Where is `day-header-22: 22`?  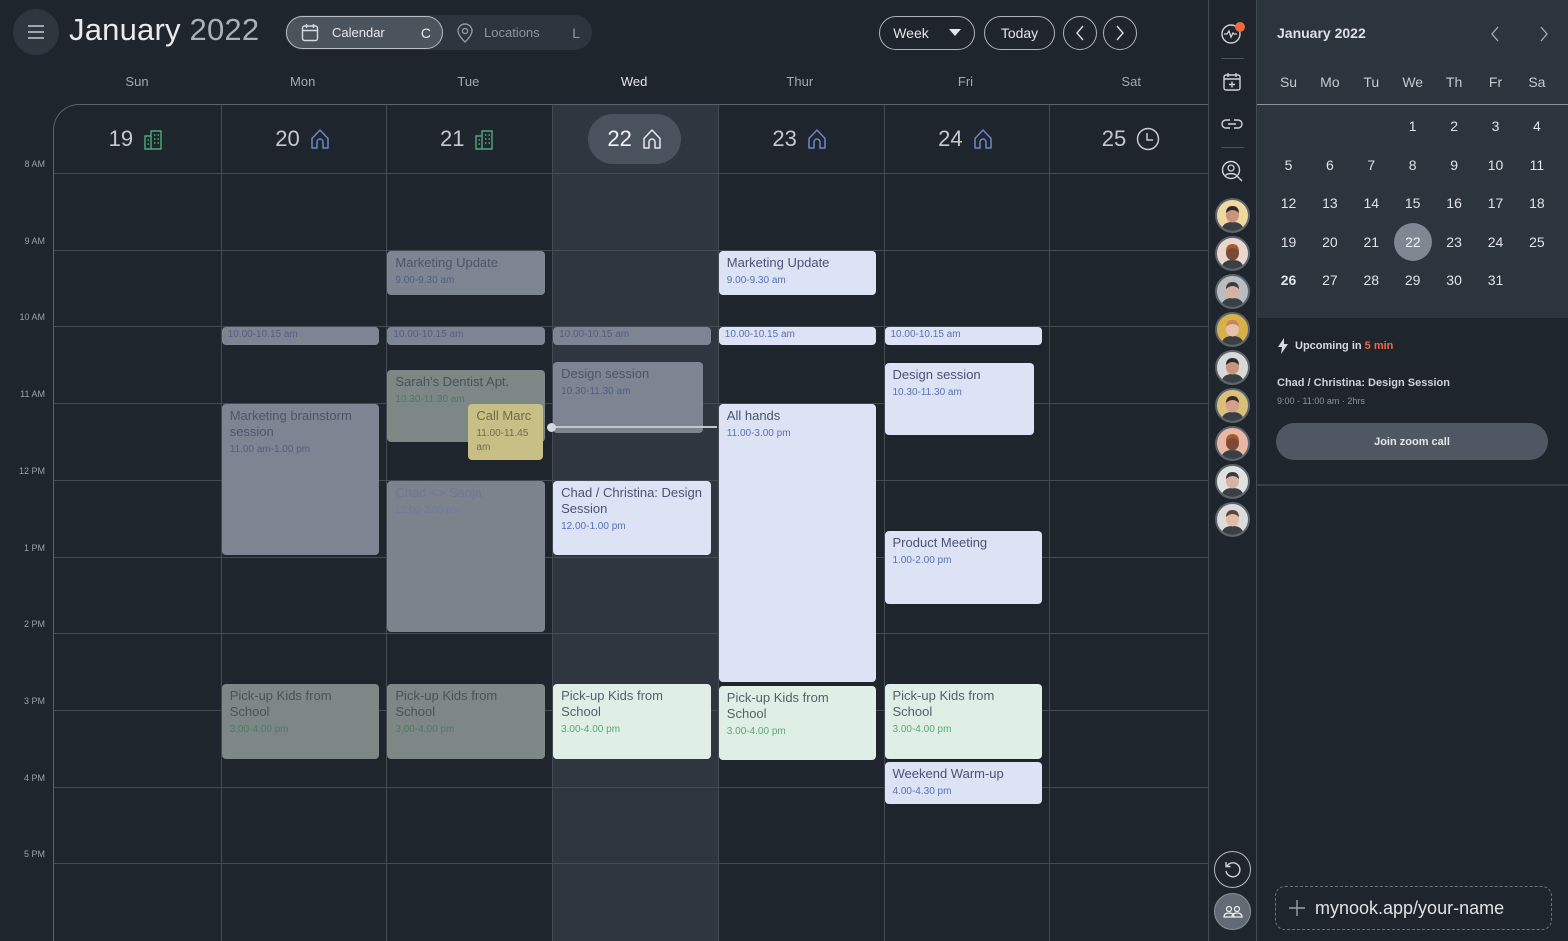
day-header-22: 22 is located at coordinates (635, 139).